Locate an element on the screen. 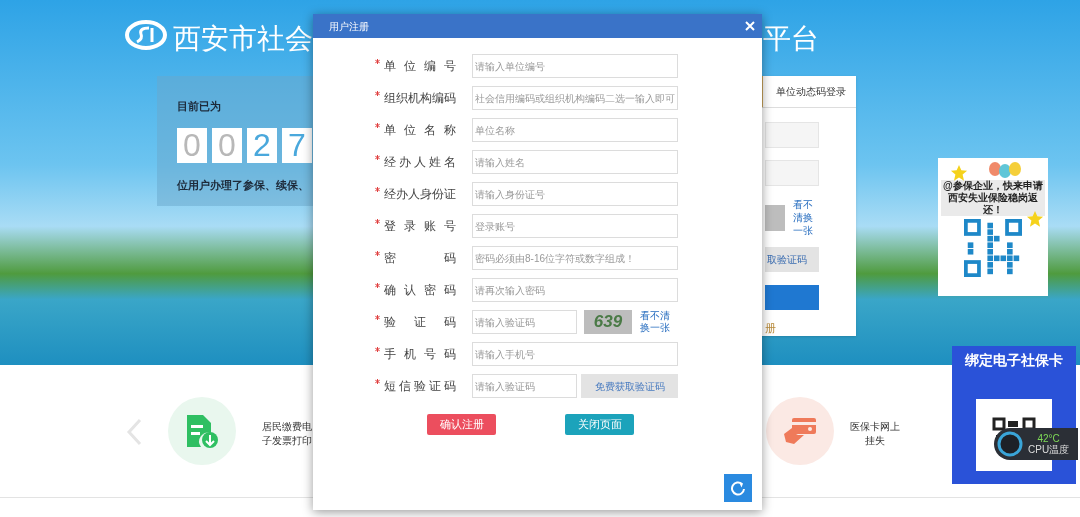 This screenshot has width=1080, height=517. register-link: 册 is located at coordinates (770, 327).